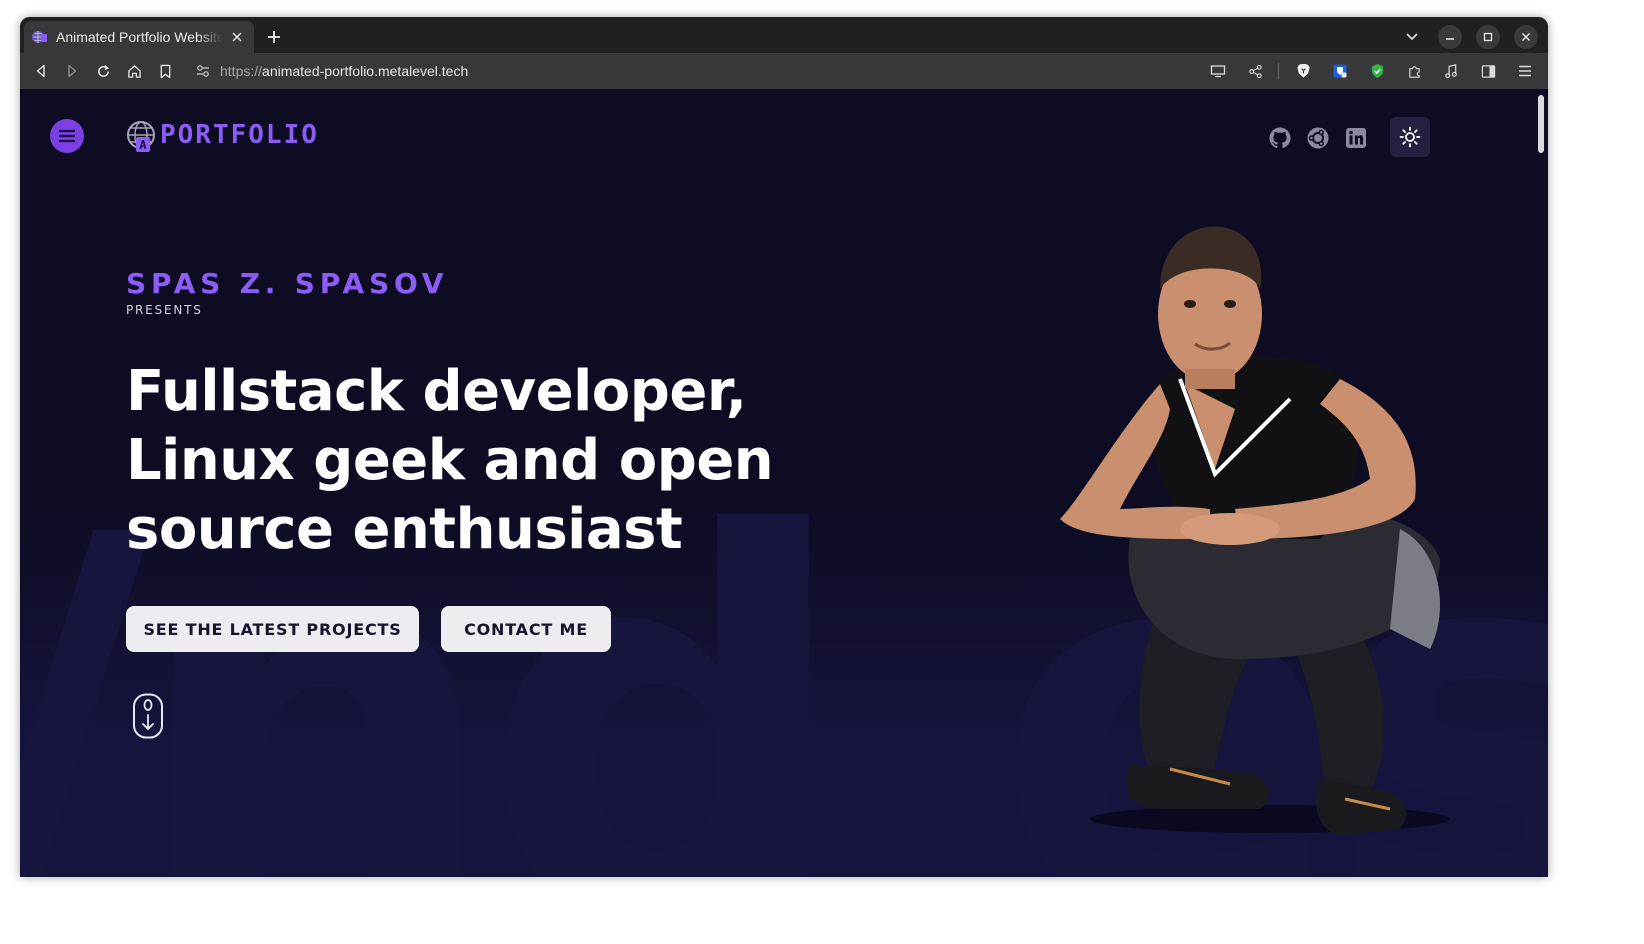  I want to click on url-host: animated-portfolio.metalevel.tech, so click(365, 71).